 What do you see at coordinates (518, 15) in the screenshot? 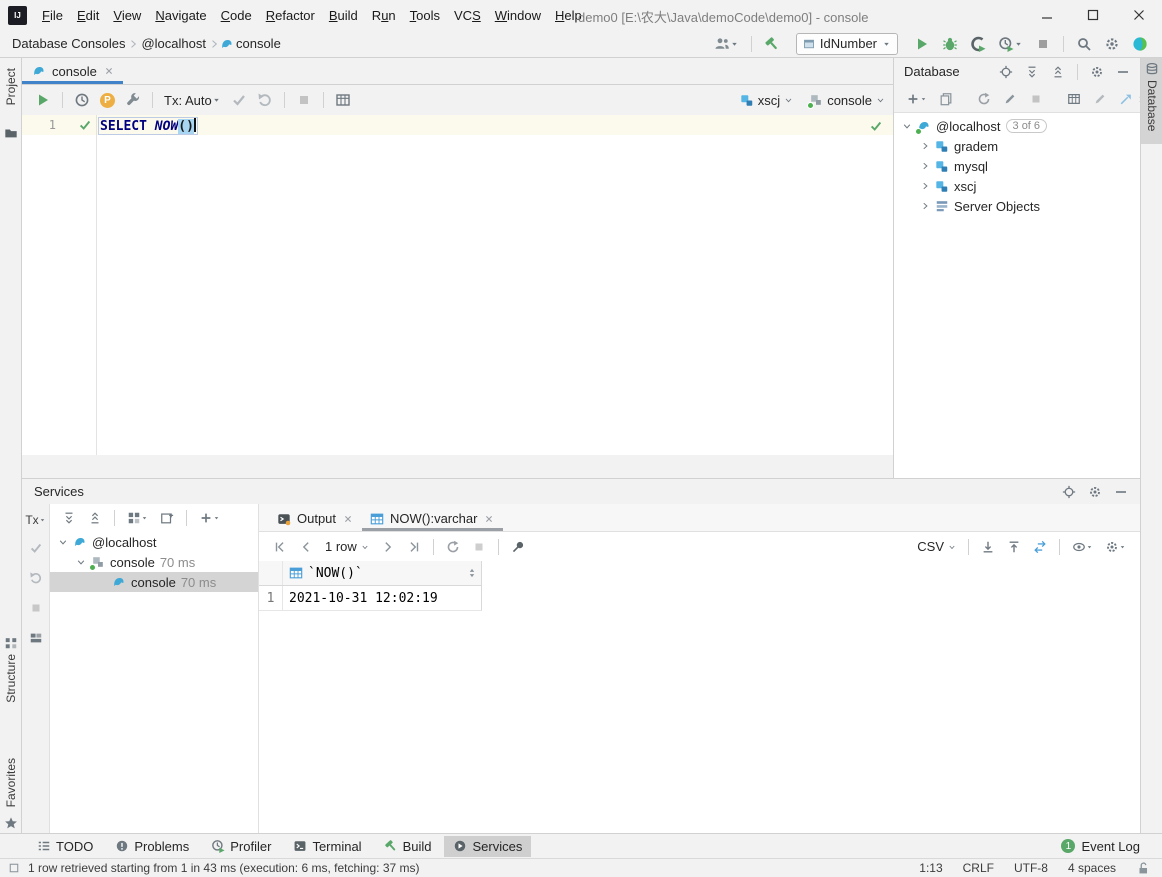
I see `menu-window: Window` at bounding box center [518, 15].